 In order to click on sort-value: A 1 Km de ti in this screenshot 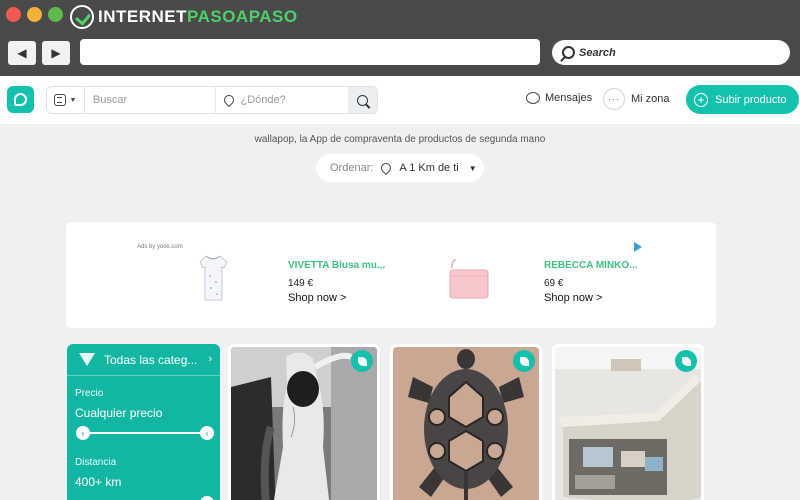, I will do `click(429, 168)`.